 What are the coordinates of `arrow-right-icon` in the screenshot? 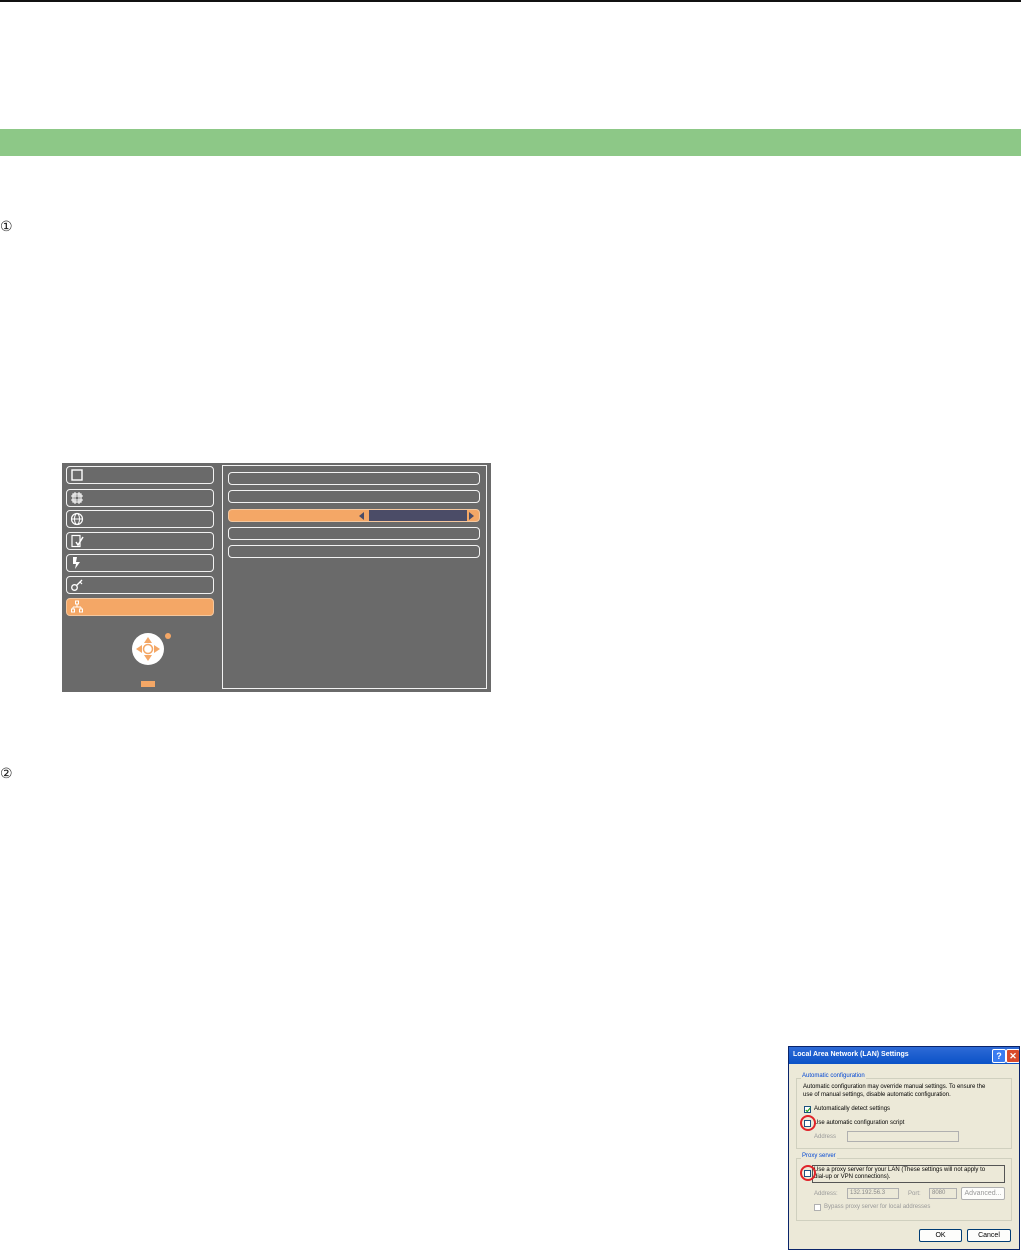 It's located at (471, 516).